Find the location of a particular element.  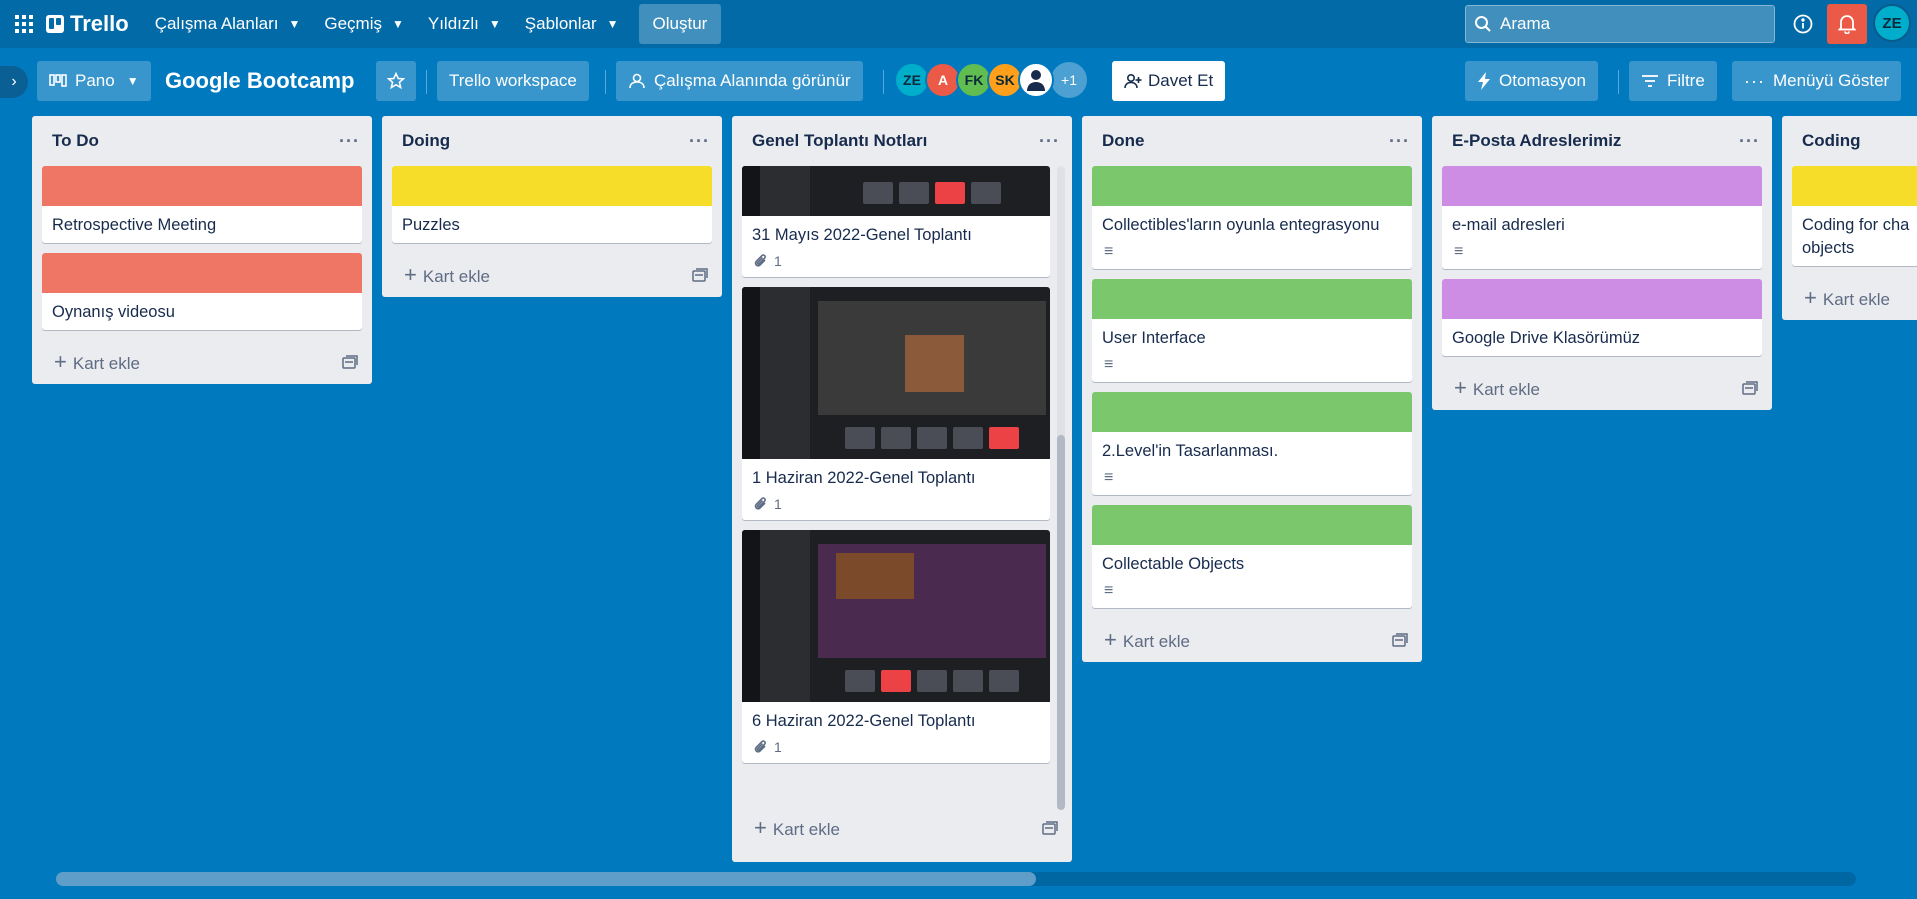

list-doing: Doing ··· Puzzles + Kart ekle is located at coordinates (552, 207).